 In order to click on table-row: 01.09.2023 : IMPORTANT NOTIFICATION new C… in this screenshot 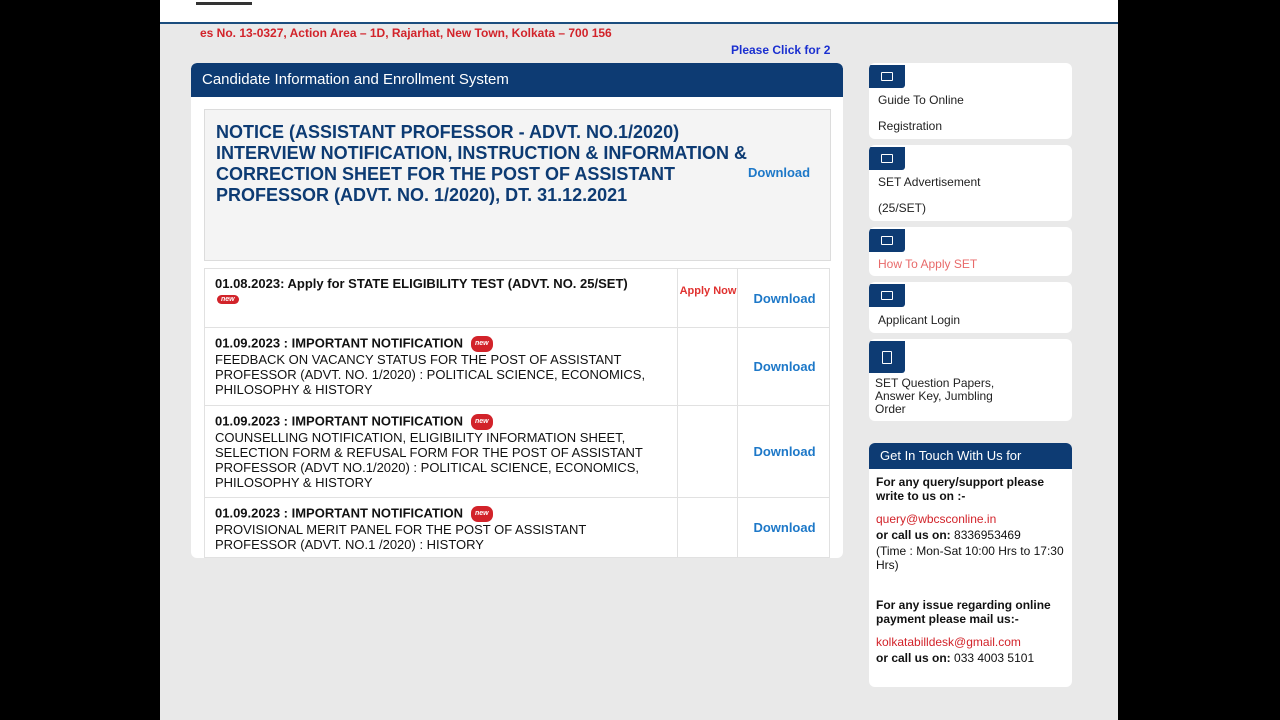, I will do `click(517, 452)`.